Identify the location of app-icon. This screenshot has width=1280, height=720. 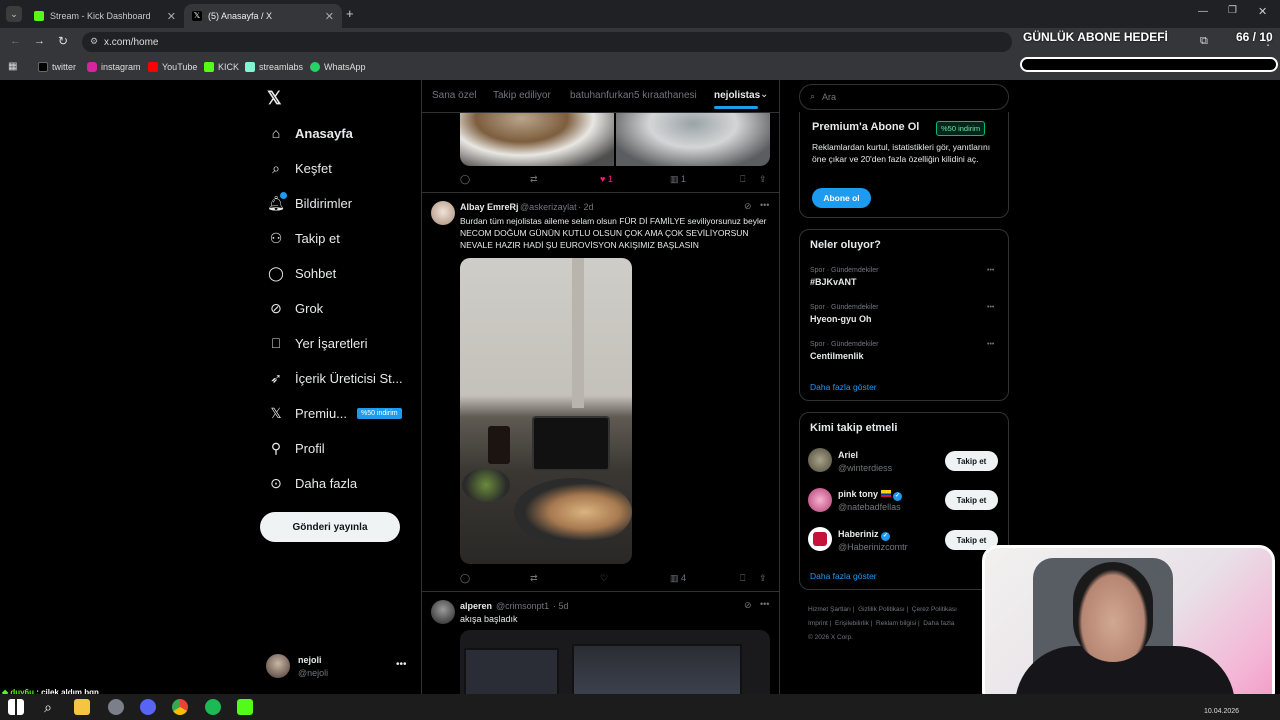
(116, 707).